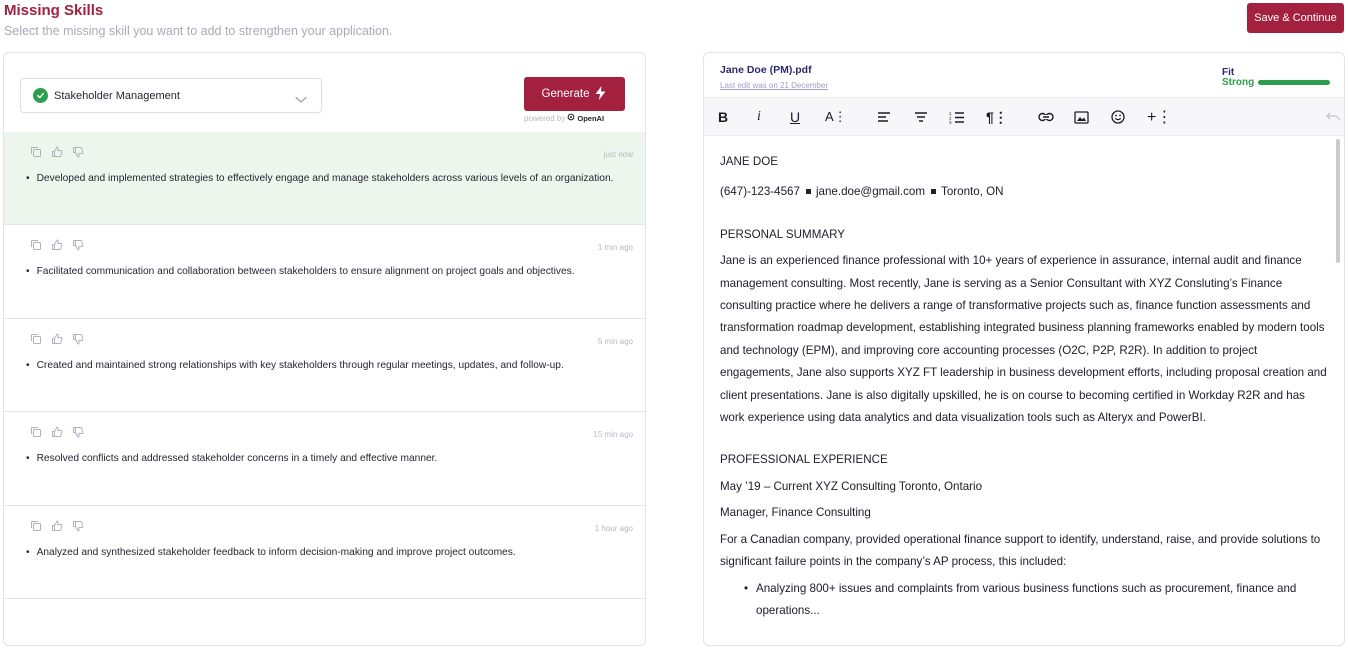 The height and width of the screenshot is (652, 1348). I want to click on contact-email: jane.doe@gmail.com, so click(870, 192).